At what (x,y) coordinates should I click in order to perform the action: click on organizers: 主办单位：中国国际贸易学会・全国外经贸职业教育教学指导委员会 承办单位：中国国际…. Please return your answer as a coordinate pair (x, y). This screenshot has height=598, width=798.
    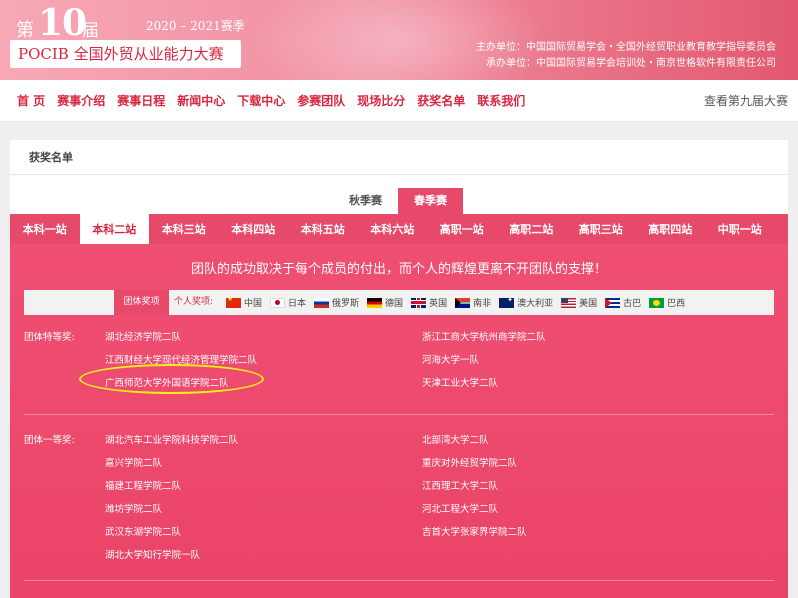
    Looking at the image, I should click on (626, 56).